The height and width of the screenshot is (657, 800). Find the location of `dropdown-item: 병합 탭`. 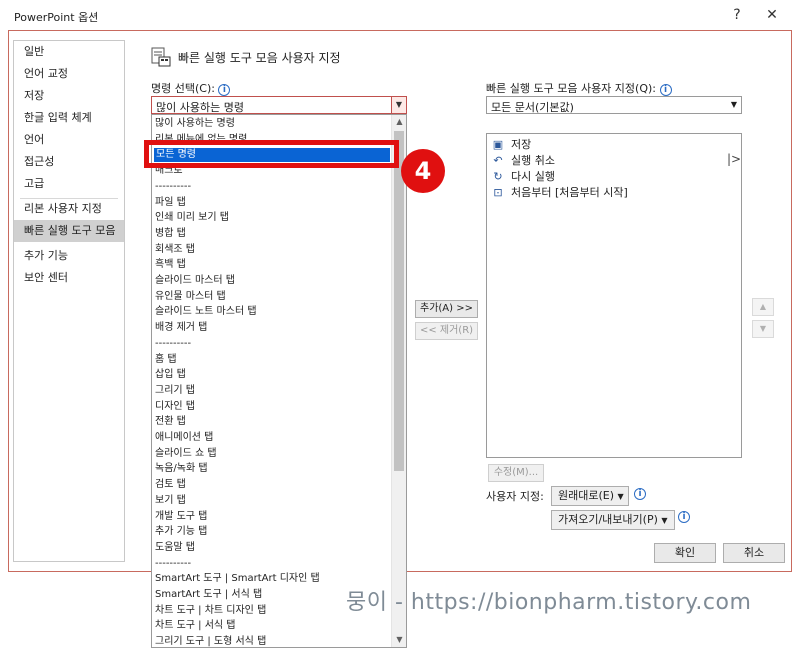

dropdown-item: 병합 탭 is located at coordinates (170, 233).